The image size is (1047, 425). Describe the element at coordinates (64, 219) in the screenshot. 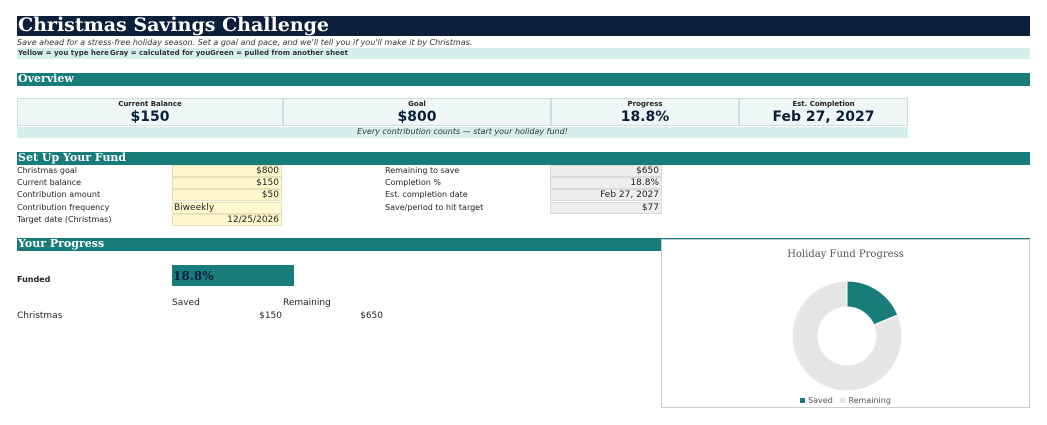

I see `input-label: Target date (Christmas)` at that location.